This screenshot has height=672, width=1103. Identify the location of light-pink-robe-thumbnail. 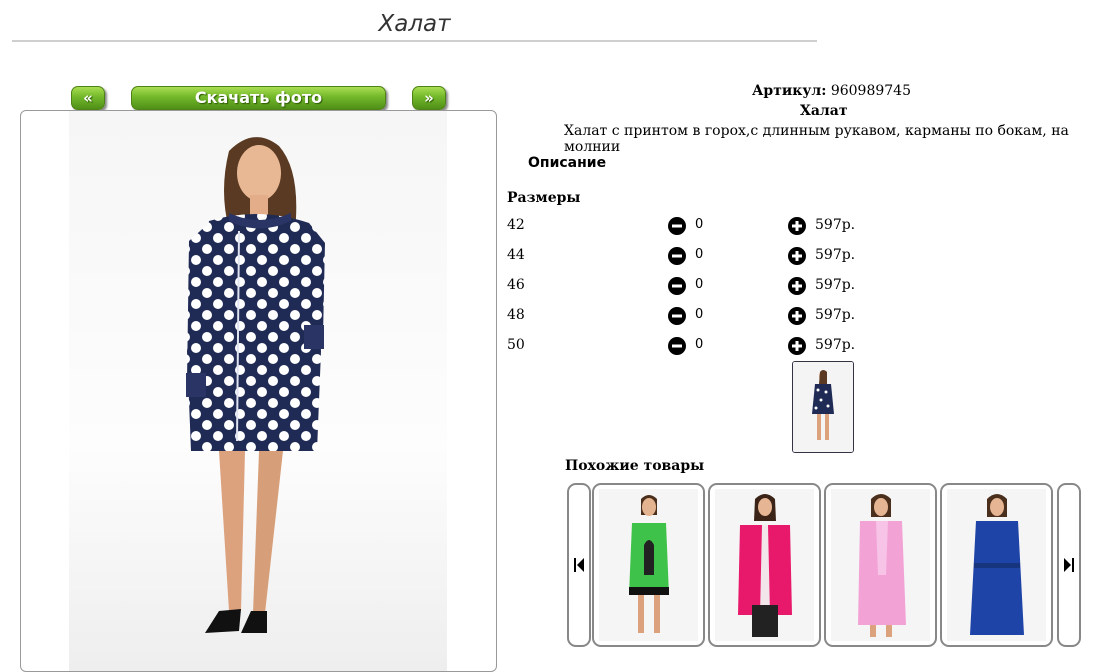
(880, 565).